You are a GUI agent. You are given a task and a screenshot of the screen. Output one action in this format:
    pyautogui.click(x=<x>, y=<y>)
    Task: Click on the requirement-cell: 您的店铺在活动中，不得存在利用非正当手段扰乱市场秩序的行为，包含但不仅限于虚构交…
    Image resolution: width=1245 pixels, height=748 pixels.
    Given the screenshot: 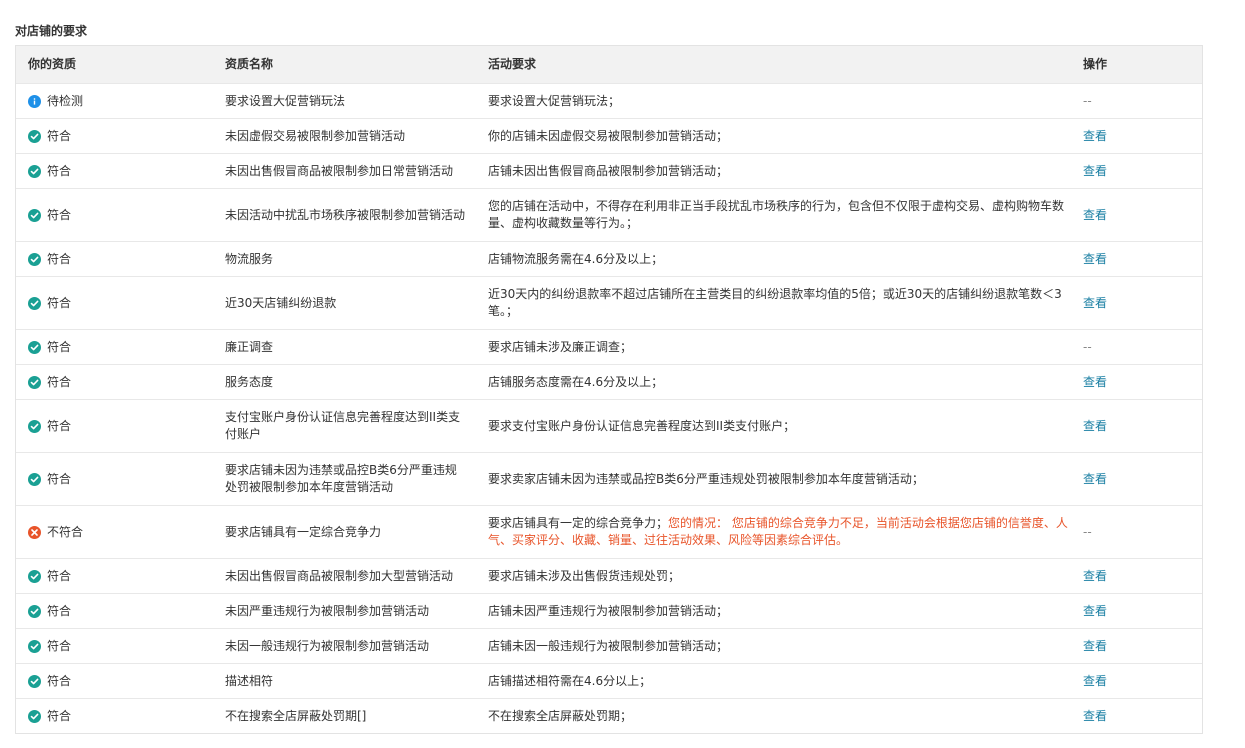 What is the action you would take?
    pyautogui.click(x=778, y=215)
    